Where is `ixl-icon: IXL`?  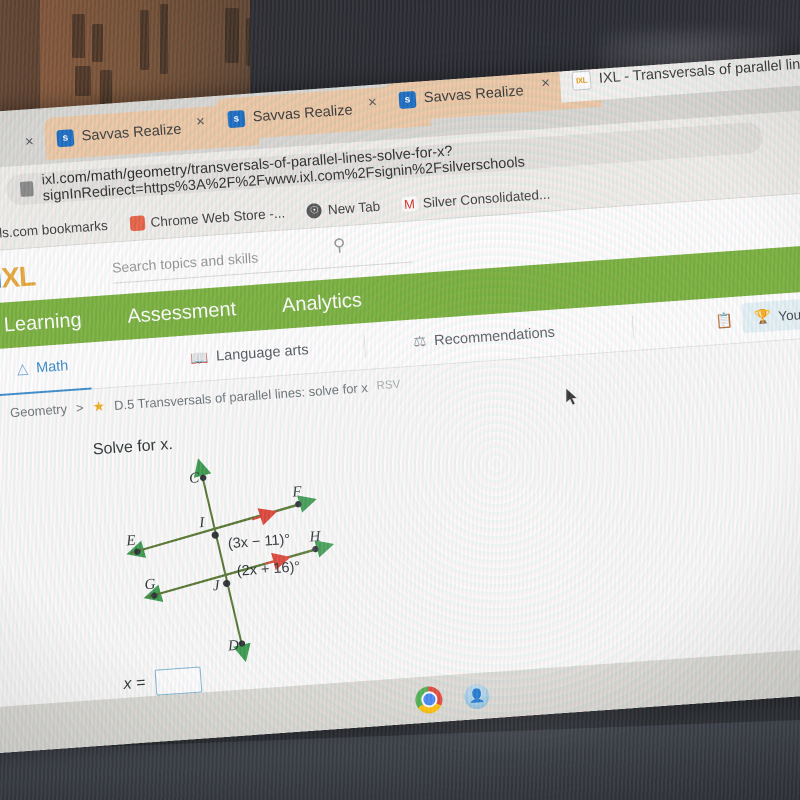 ixl-icon: IXL is located at coordinates (581, 80).